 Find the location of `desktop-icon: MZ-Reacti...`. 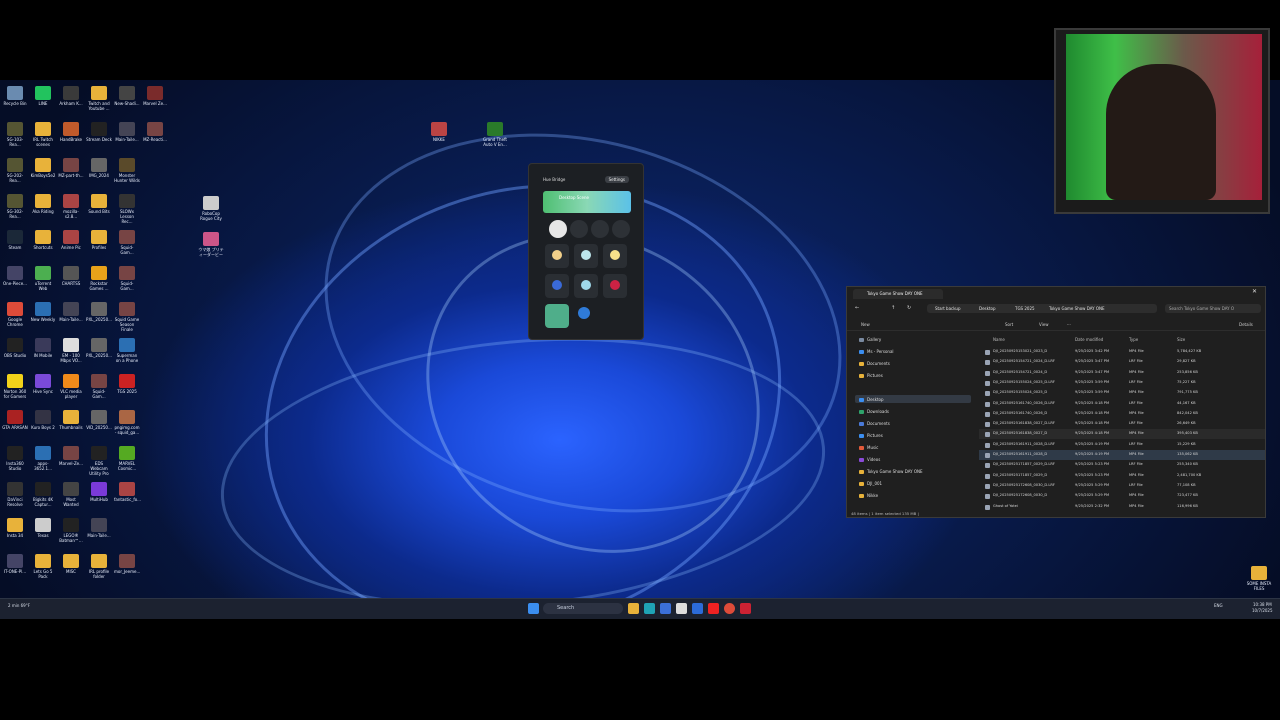

desktop-icon: MZ-Reacti... is located at coordinates (155, 132).